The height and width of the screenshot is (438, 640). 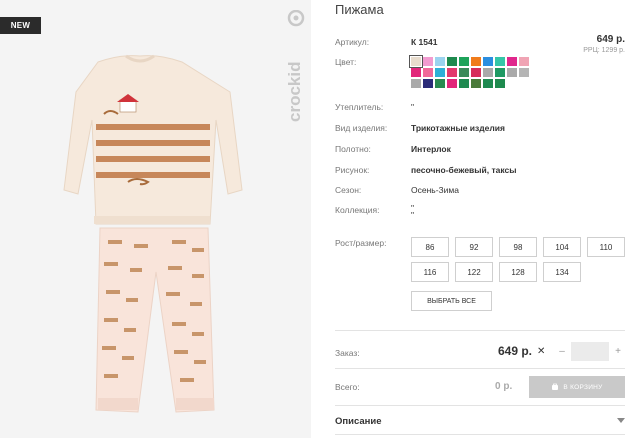 What do you see at coordinates (430, 247) in the screenshot?
I see `size-button: 86` at bounding box center [430, 247].